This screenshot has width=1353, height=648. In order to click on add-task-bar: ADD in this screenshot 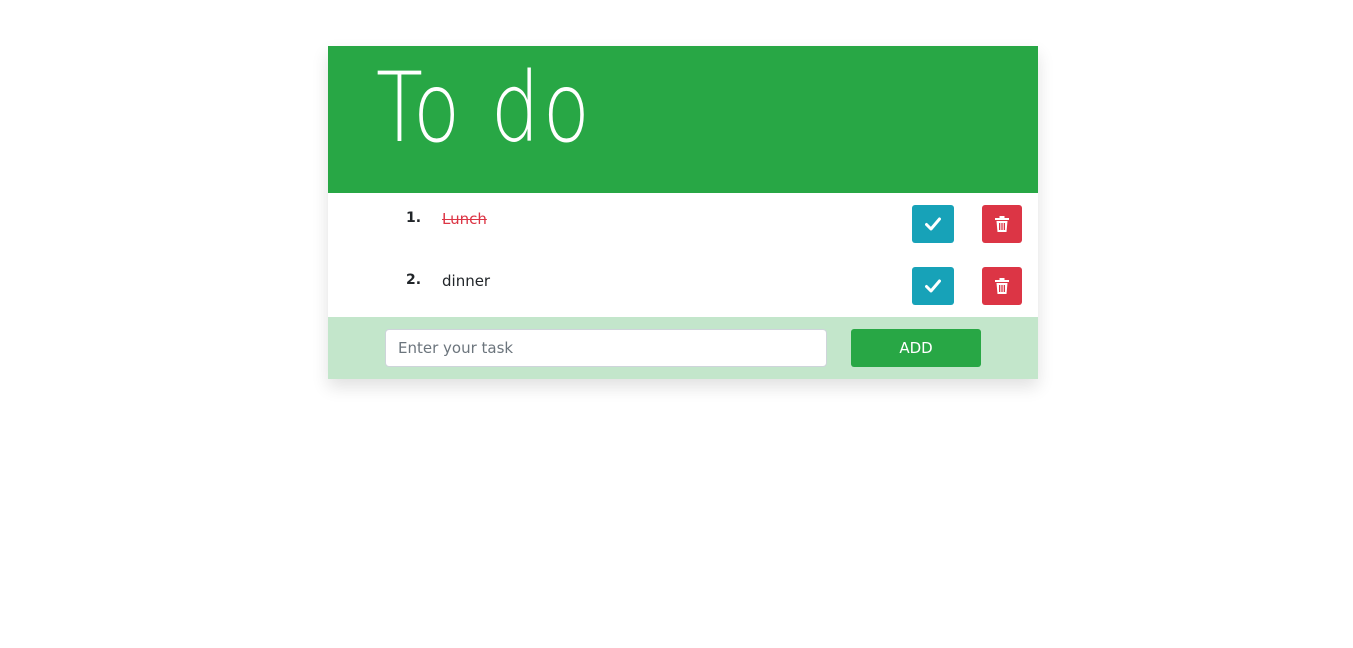, I will do `click(683, 348)`.